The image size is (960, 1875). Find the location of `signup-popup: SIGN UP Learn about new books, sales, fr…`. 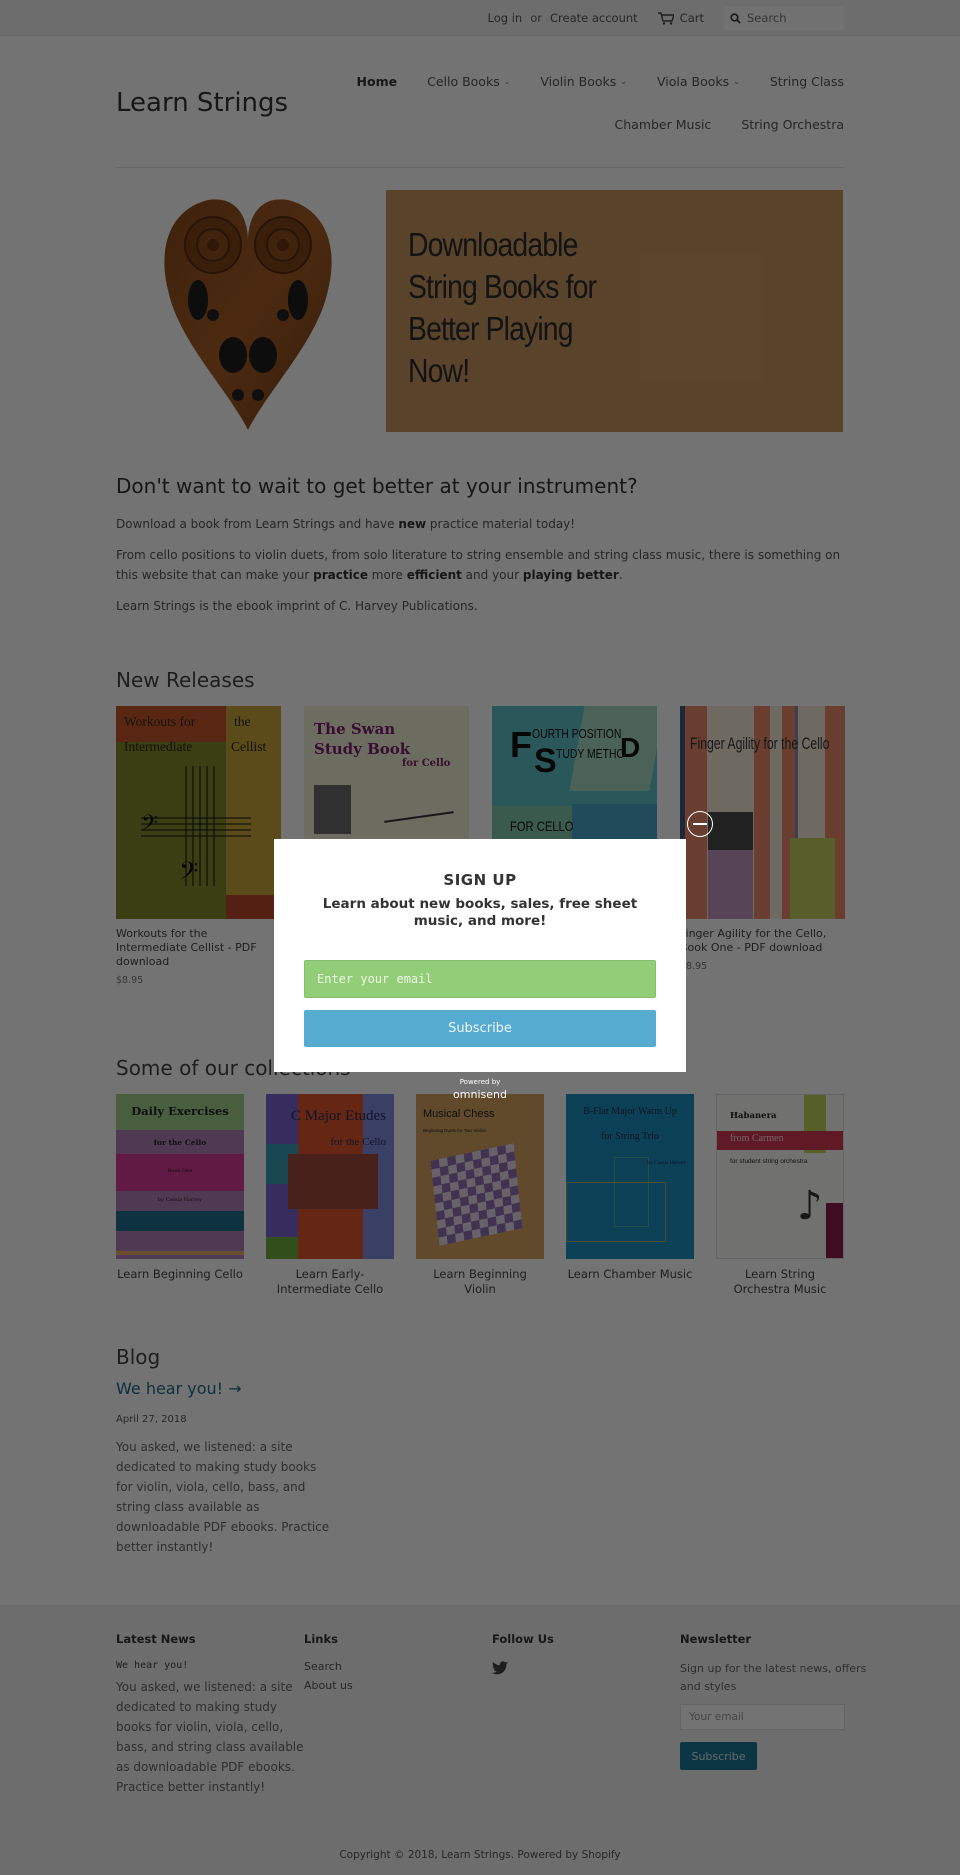

signup-popup: SIGN UP Learn about new books, sales, fr… is located at coordinates (480, 955).